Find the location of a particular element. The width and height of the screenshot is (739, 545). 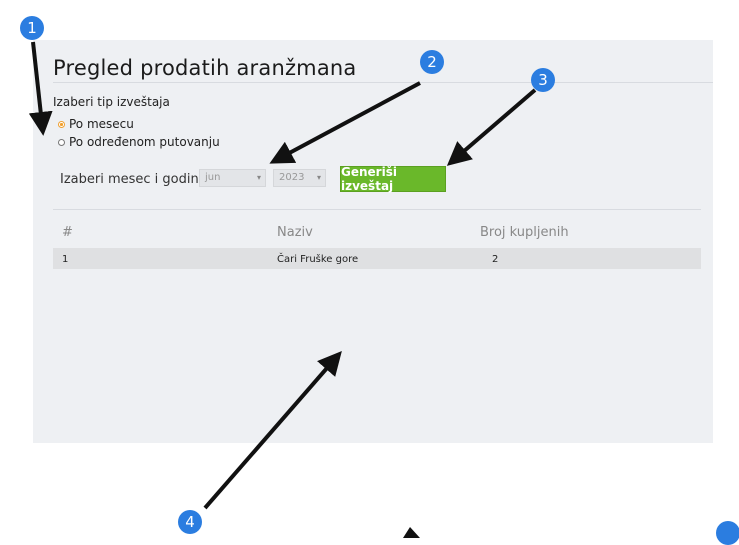

annotation-marker-1: 1 is located at coordinates (32, 28).